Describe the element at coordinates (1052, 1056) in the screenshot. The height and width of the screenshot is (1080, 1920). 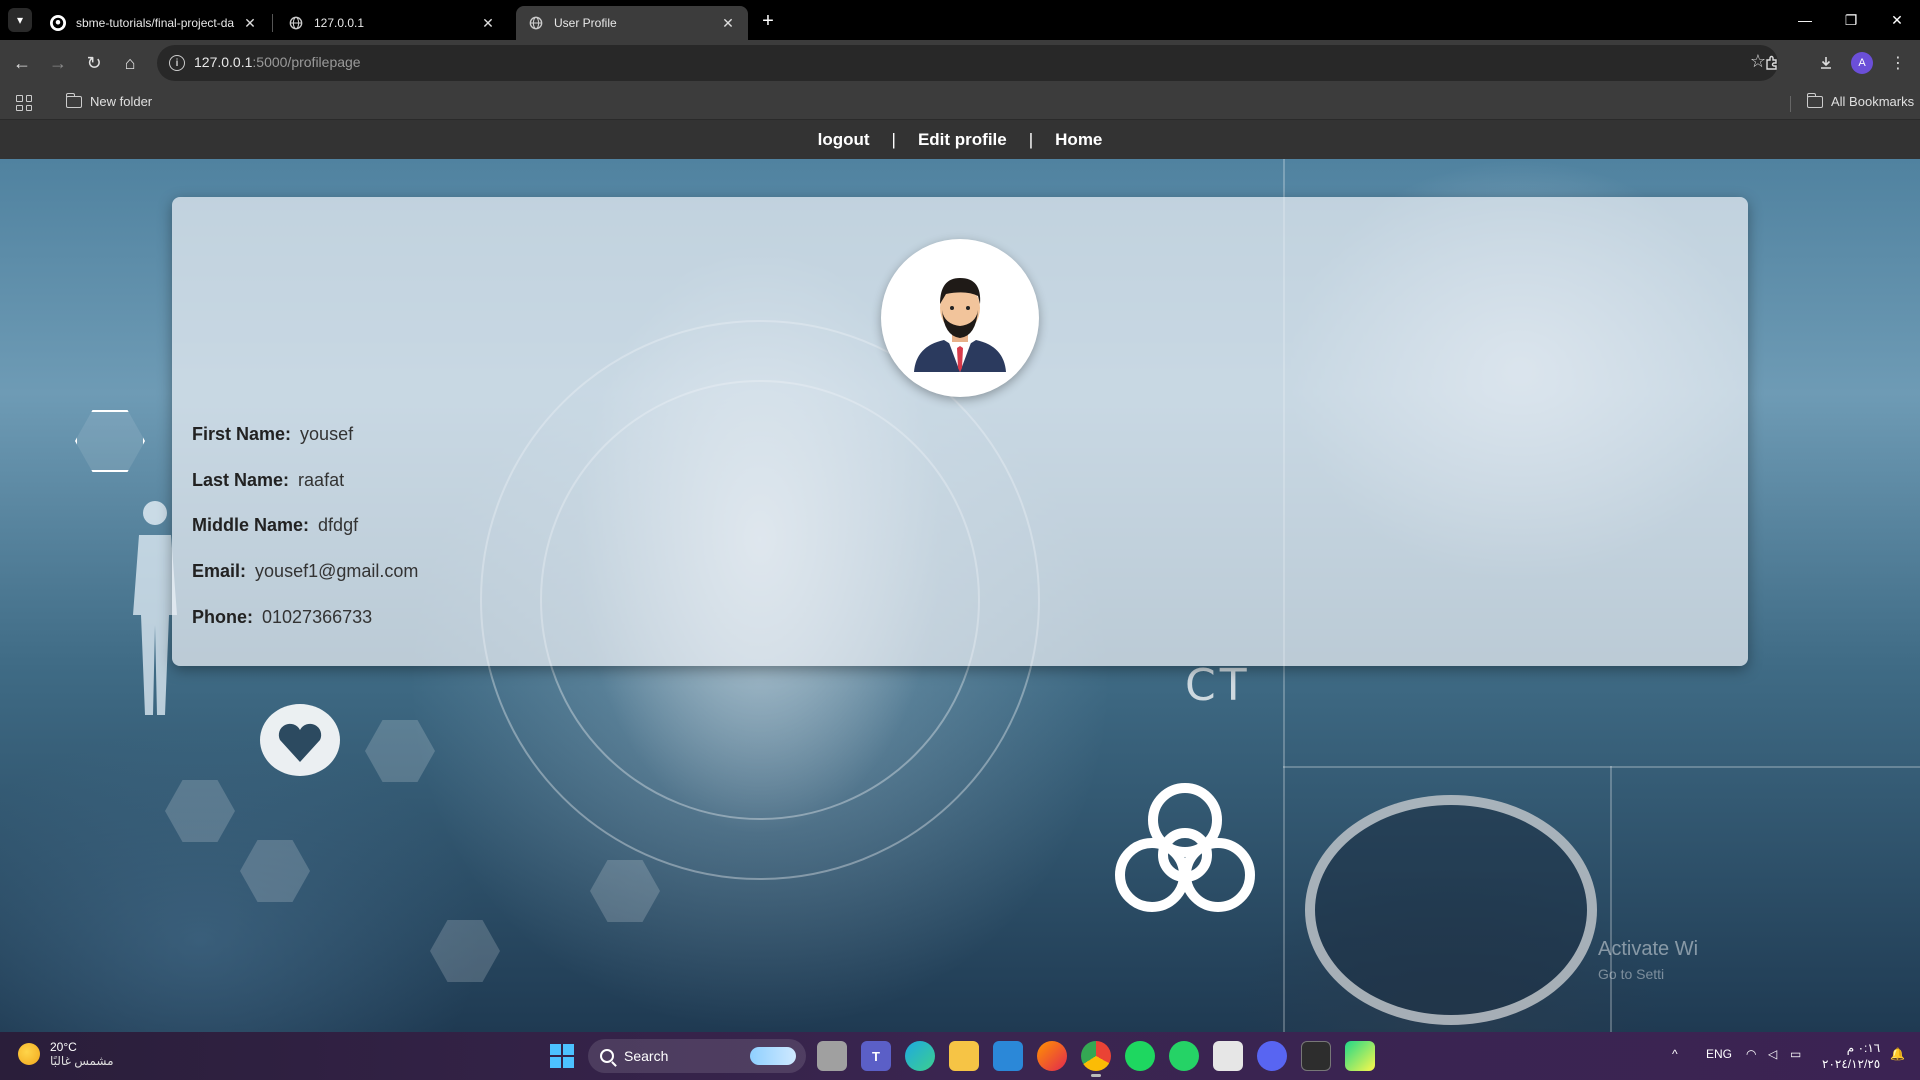
I see `firefox-icon` at that location.